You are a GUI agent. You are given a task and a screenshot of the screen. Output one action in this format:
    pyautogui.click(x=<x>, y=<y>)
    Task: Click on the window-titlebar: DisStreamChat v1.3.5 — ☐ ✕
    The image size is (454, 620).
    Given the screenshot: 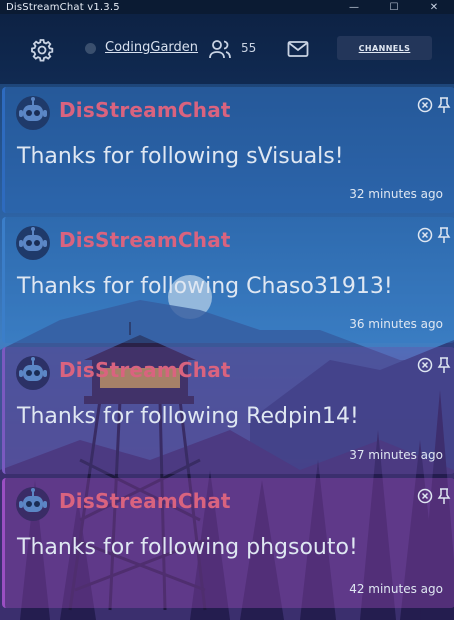 What is the action you would take?
    pyautogui.click(x=227, y=7)
    